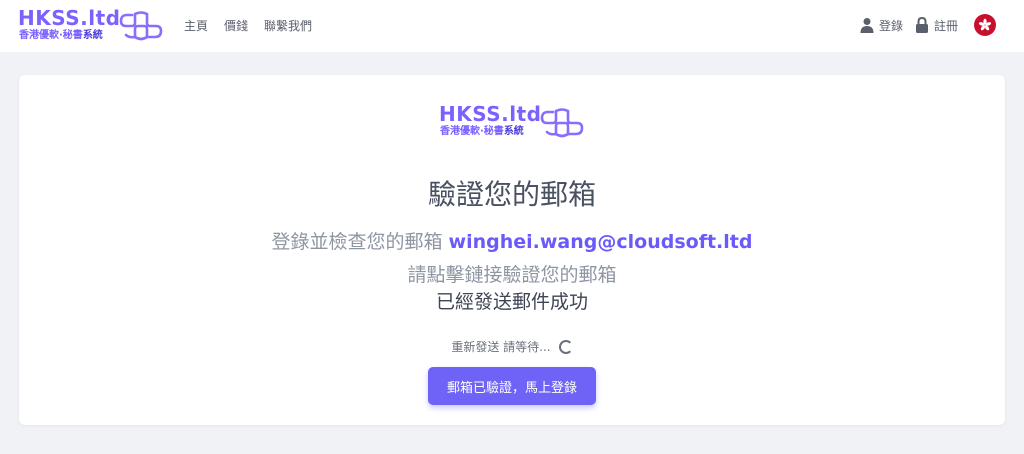 This screenshot has height=454, width=1024. Describe the element at coordinates (482, 131) in the screenshot. I see `card-brand-tagline: 香港優軟·秘書系統` at that location.